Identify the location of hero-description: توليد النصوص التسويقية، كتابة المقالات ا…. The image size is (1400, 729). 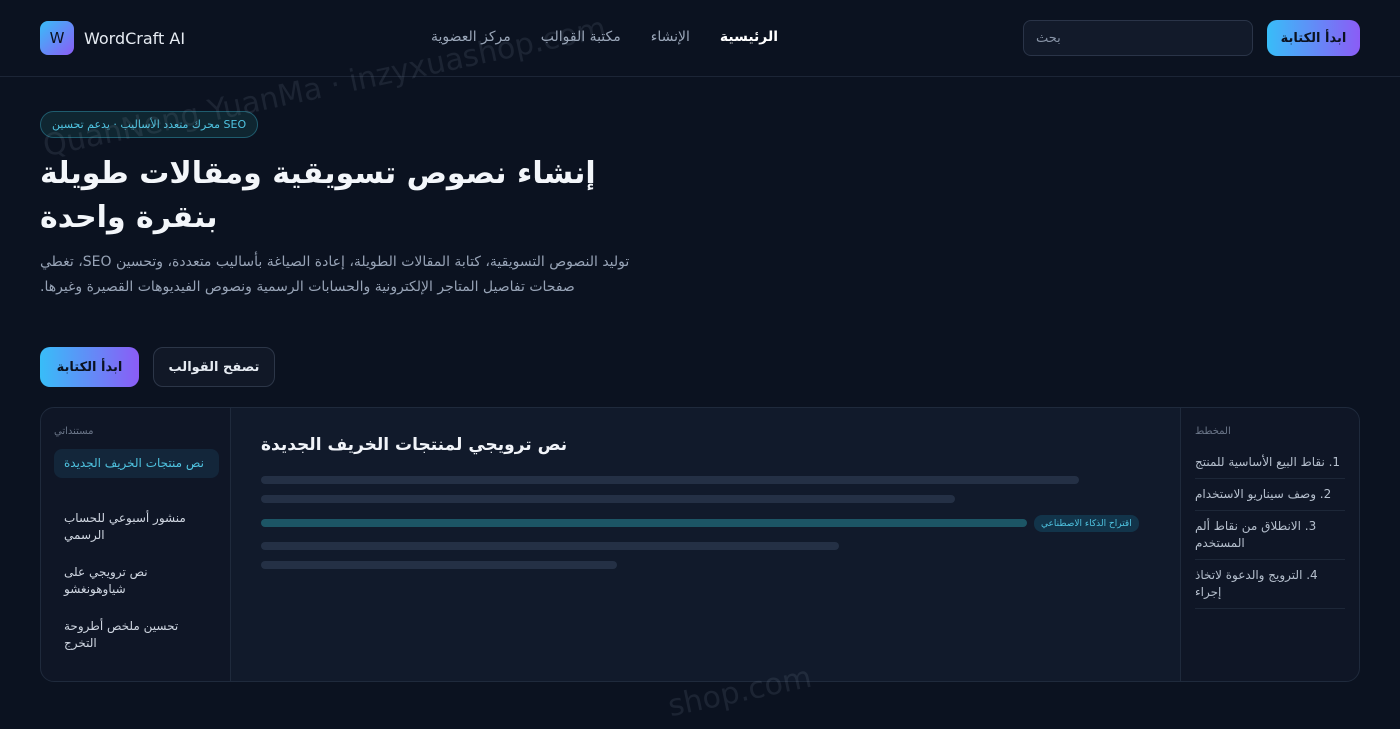
(335, 274).